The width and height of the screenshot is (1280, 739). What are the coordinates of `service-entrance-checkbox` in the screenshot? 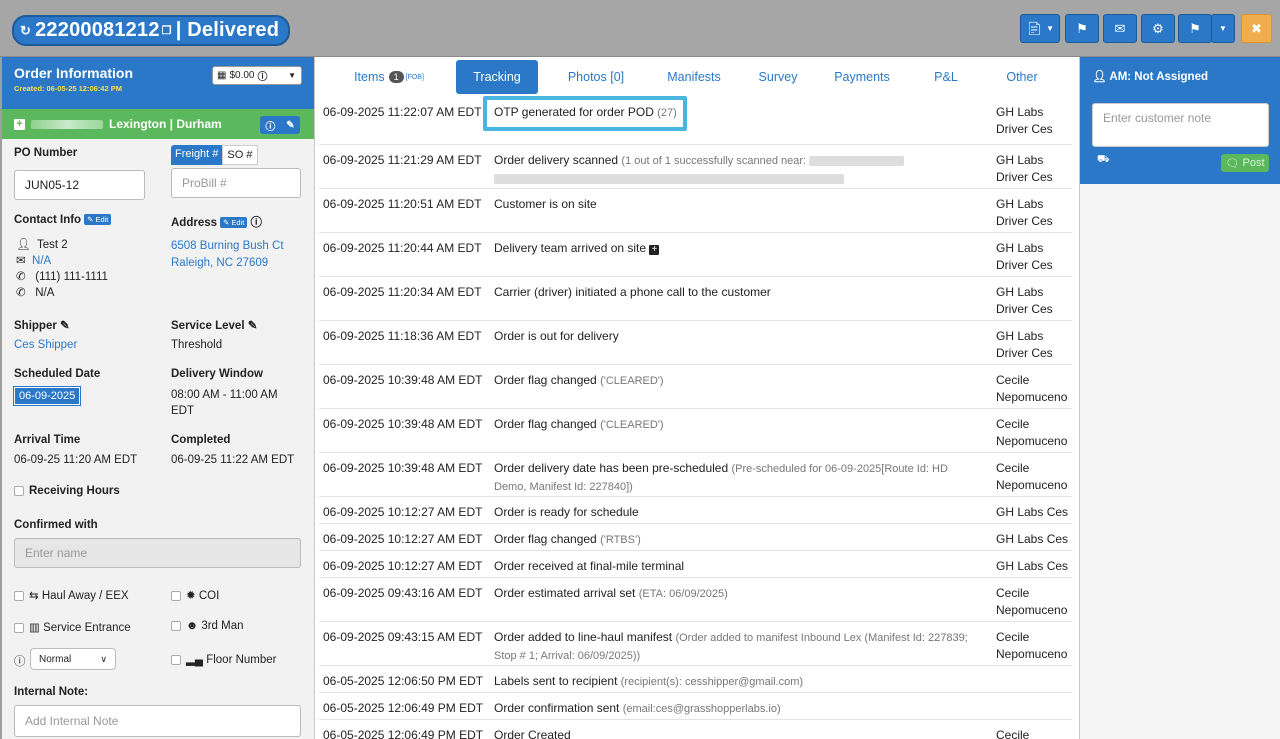 It's located at (19, 627).